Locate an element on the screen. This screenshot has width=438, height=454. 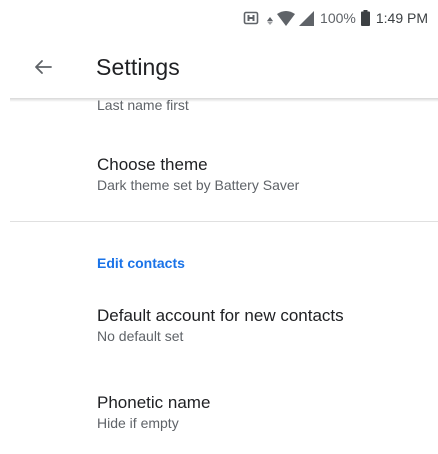
page-title: Settings is located at coordinates (138, 66).